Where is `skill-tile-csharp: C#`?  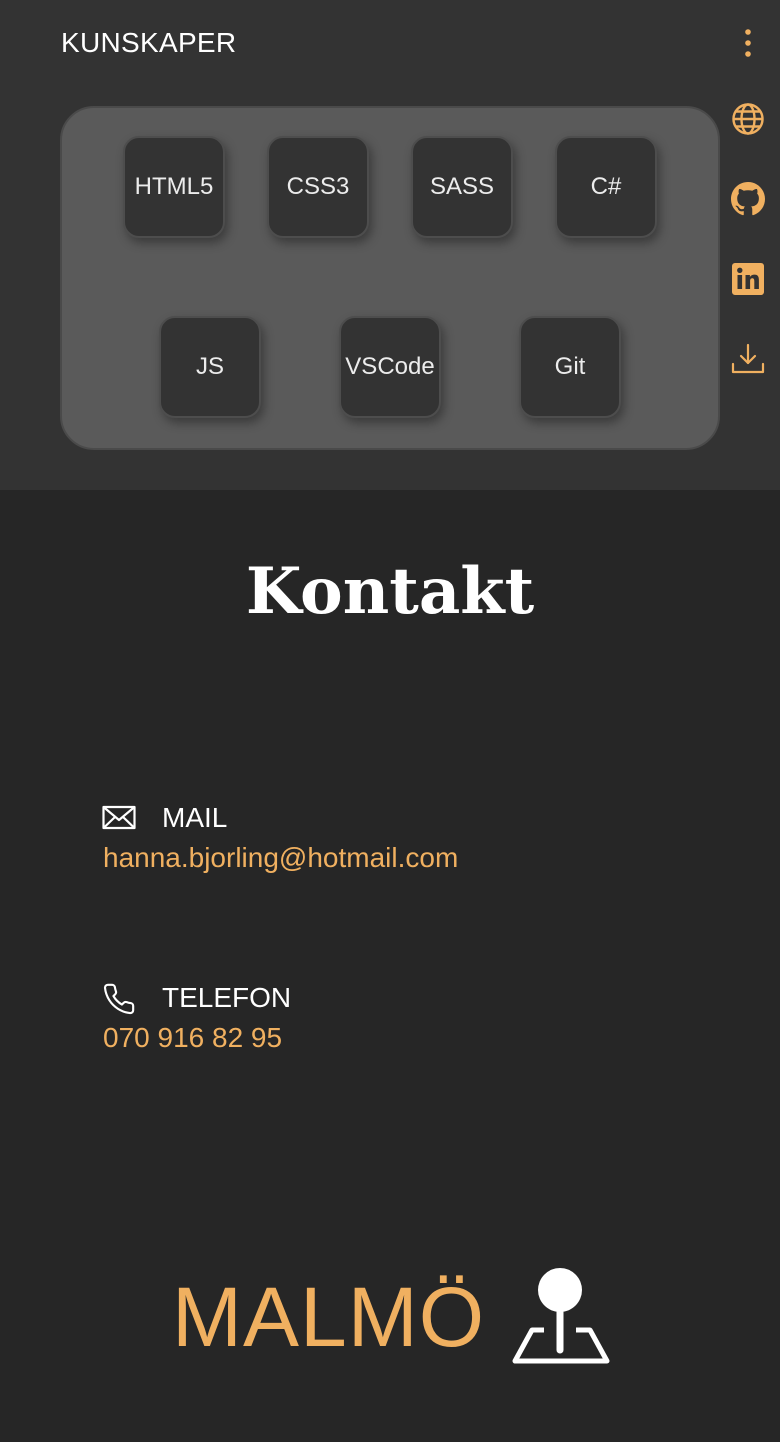 skill-tile-csharp: C# is located at coordinates (606, 187).